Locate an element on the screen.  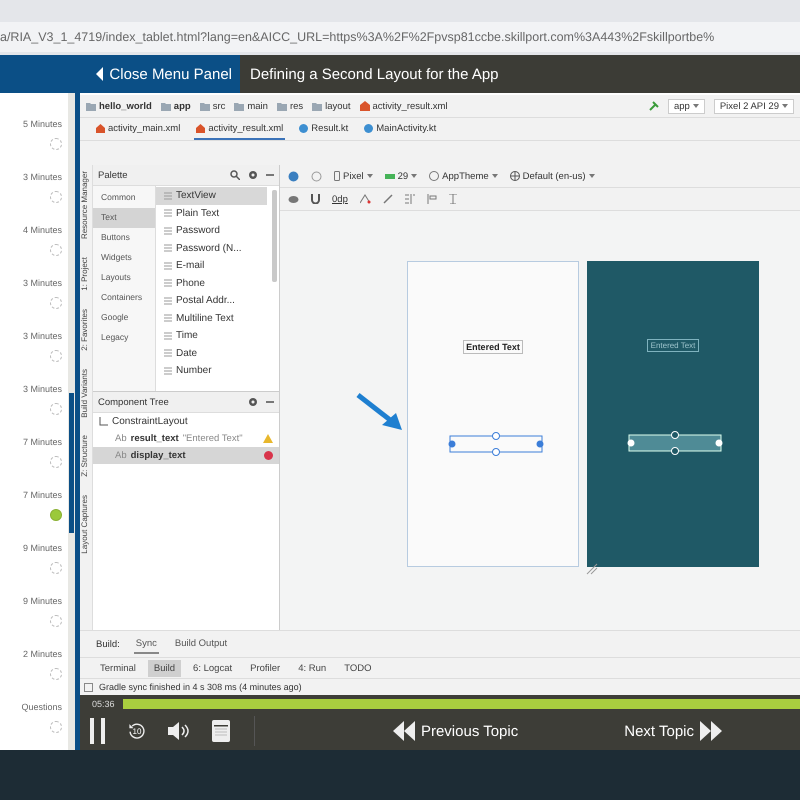
caret-left-icon is located at coordinates (100, 74).